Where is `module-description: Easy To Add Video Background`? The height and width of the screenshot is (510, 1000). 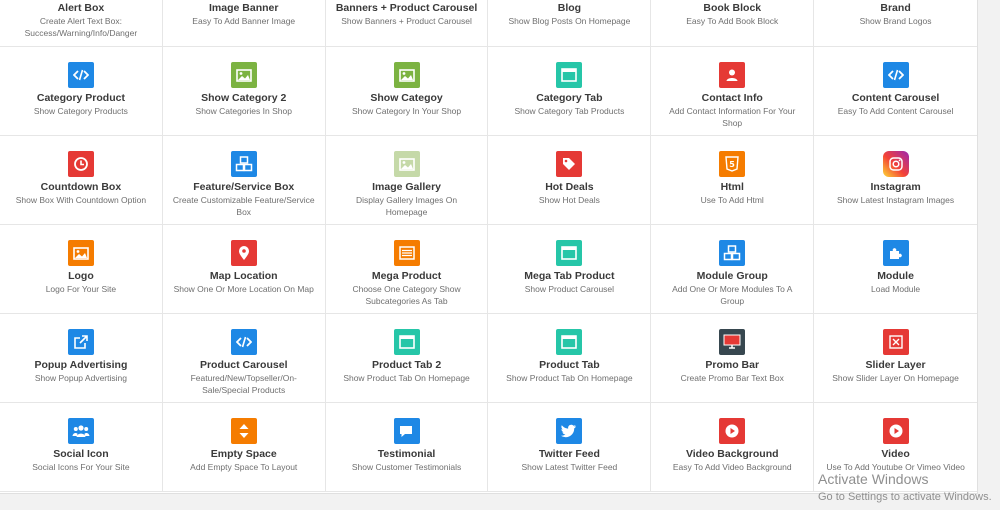
module-description: Easy To Add Video Background is located at coordinates (732, 467).